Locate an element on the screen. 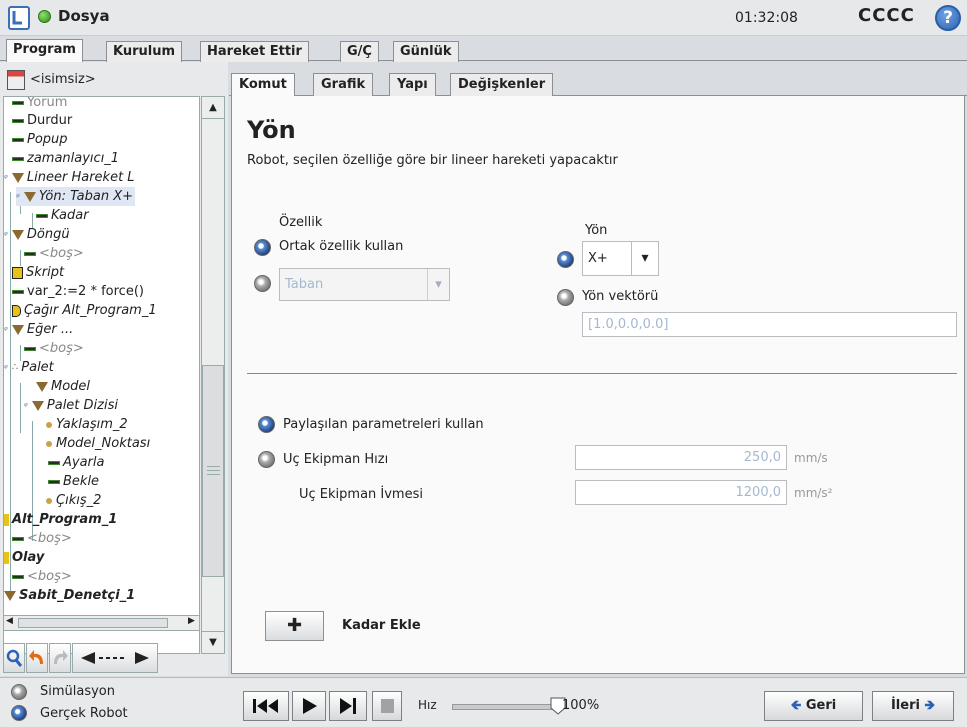  direction-vector-radio is located at coordinates (565, 297).